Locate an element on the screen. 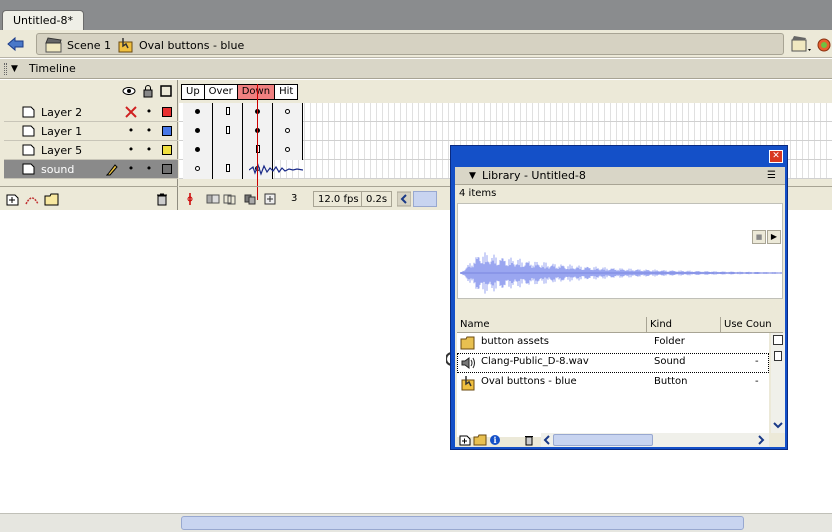  scroll-down-icon is located at coordinates (778, 425).